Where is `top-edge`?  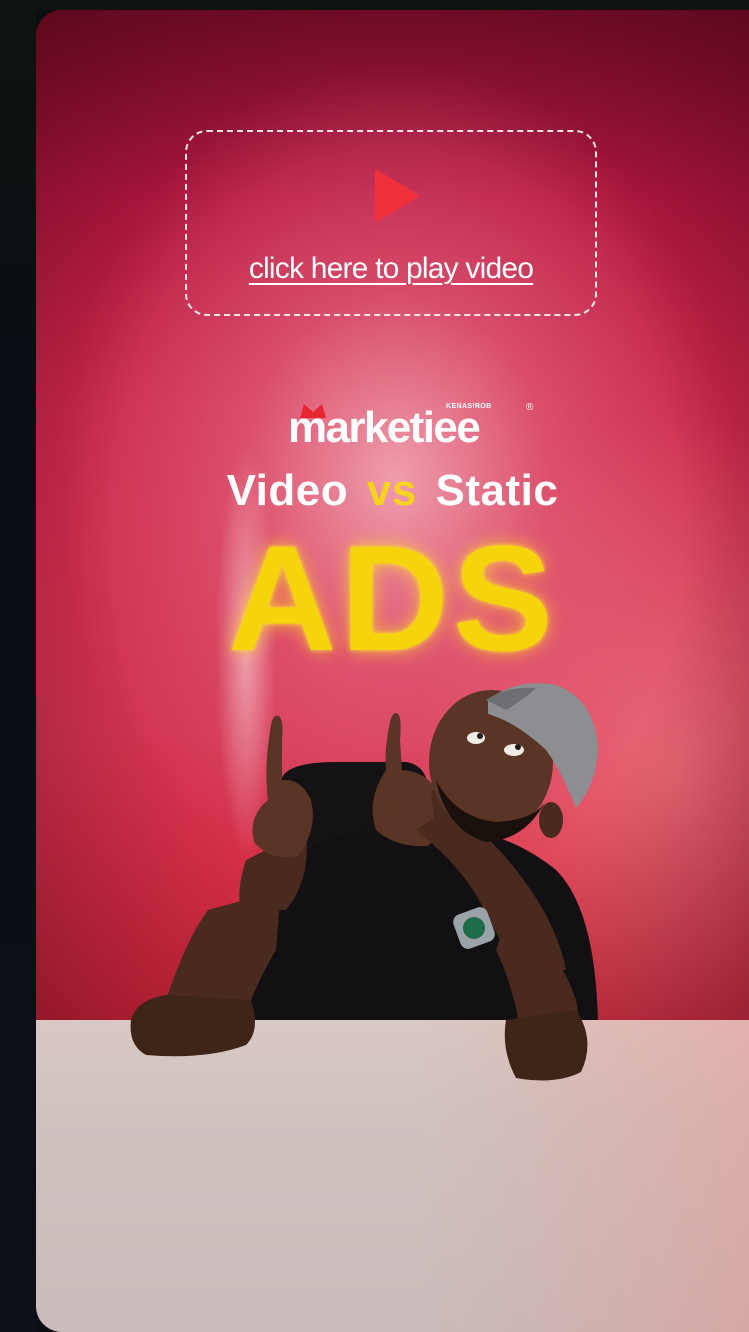
top-edge is located at coordinates (374, 5).